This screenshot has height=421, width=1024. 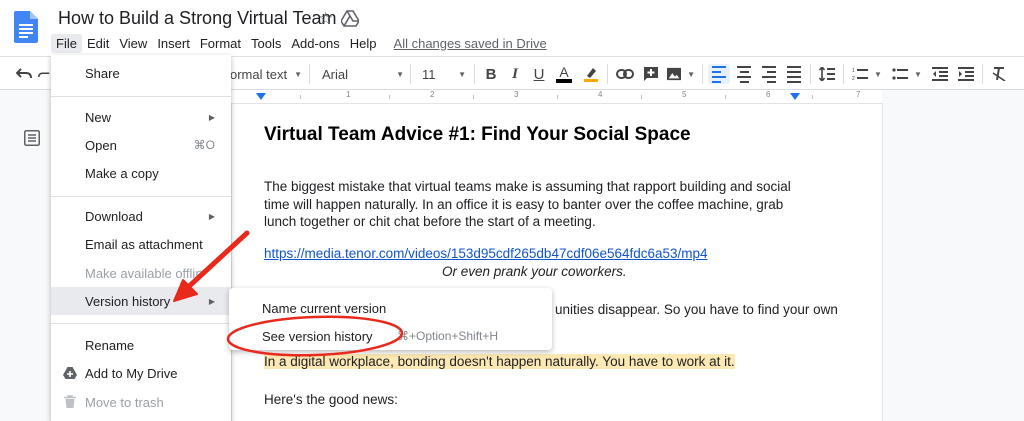 I want to click on menu-item-label: Download, so click(x=114, y=216).